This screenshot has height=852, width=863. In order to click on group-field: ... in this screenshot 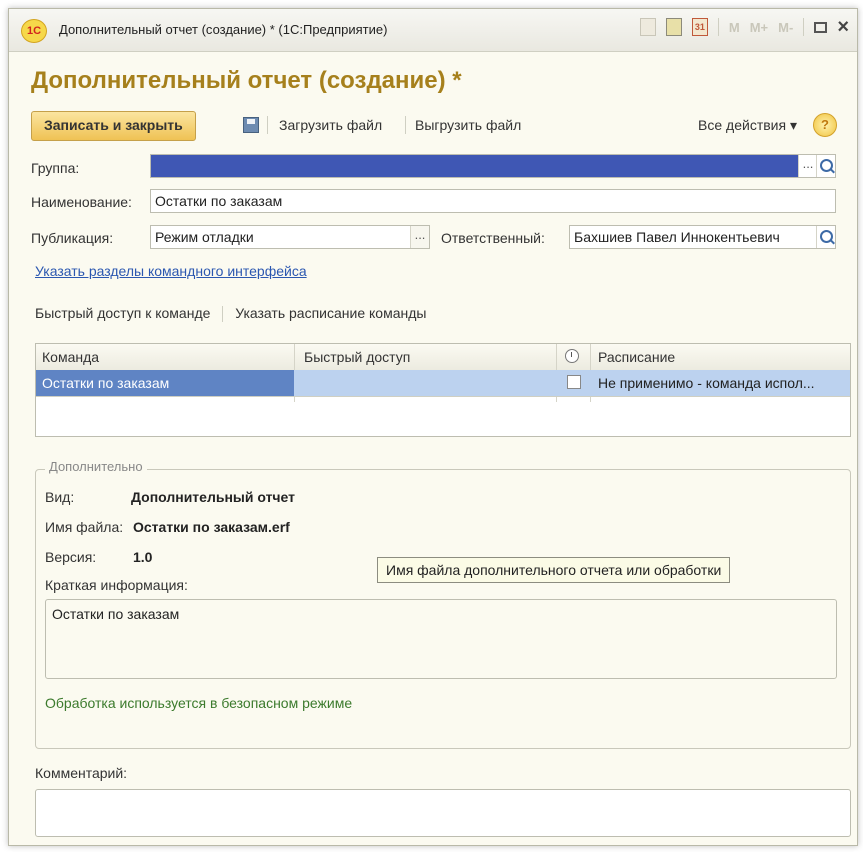, I will do `click(493, 166)`.